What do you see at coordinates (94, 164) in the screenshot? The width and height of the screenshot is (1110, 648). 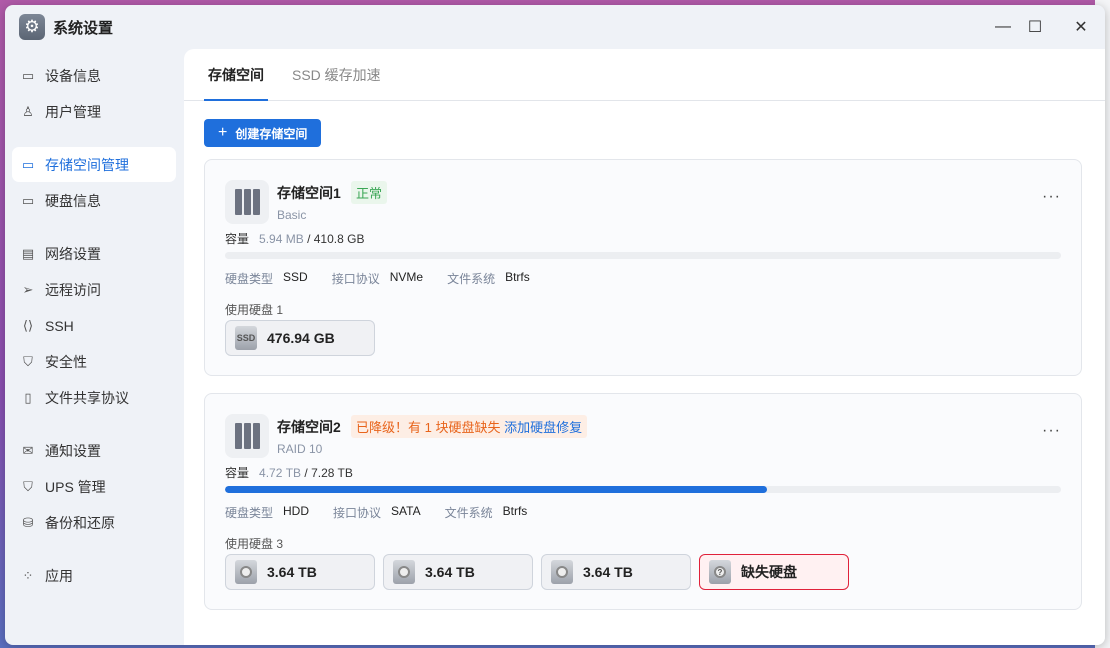 I see `sidebar-item-storage: ▭ 存储空间管理` at bounding box center [94, 164].